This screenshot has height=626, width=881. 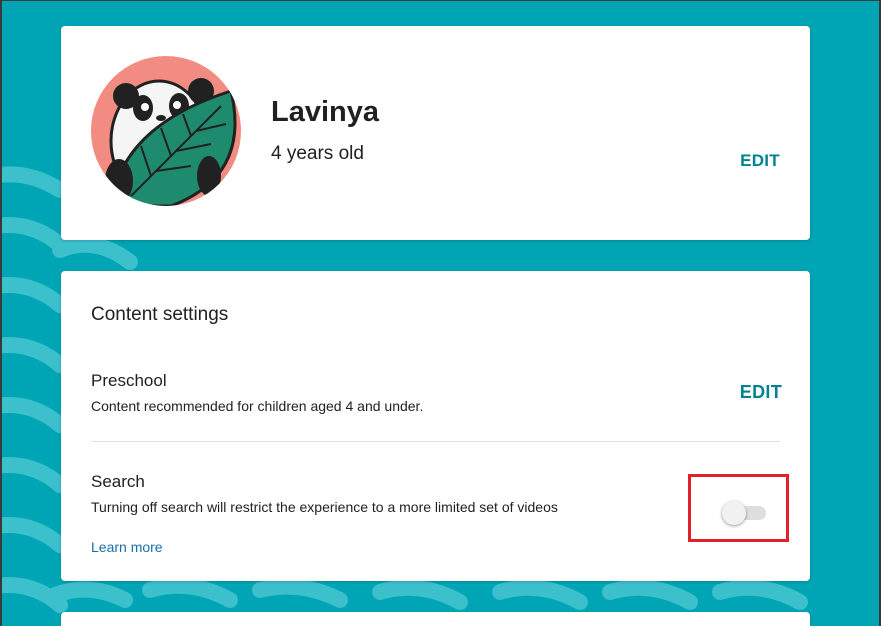 What do you see at coordinates (435, 441) in the screenshot?
I see `divider` at bounding box center [435, 441].